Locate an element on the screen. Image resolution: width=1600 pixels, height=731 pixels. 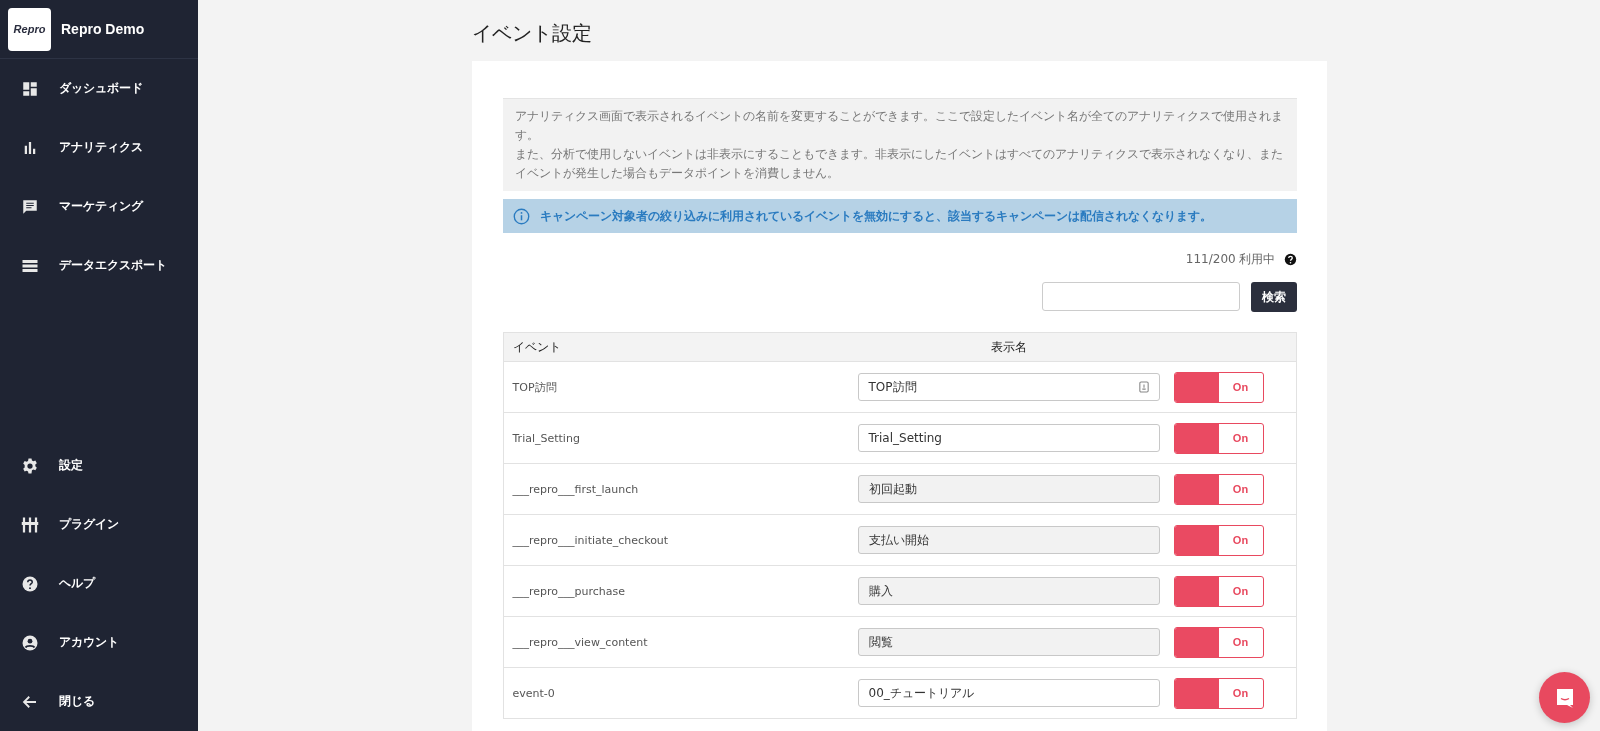
nav-item: アナリティクス is located at coordinates (99, 147).